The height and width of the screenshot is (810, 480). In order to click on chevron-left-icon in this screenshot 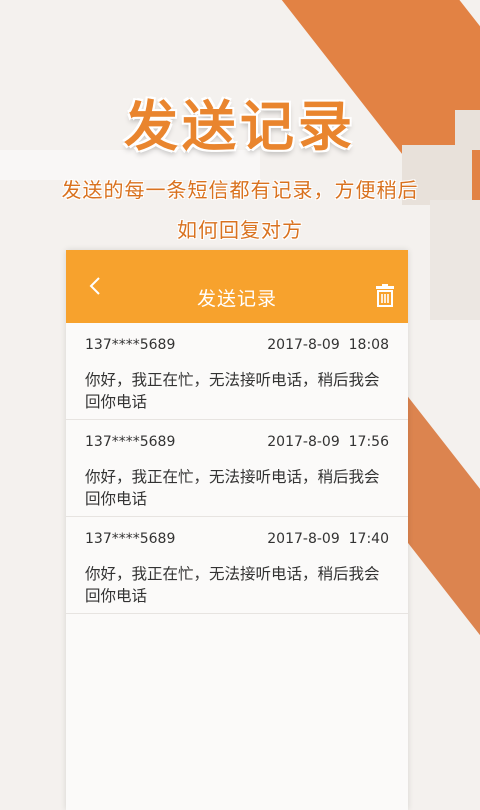, I will do `click(96, 286)`.